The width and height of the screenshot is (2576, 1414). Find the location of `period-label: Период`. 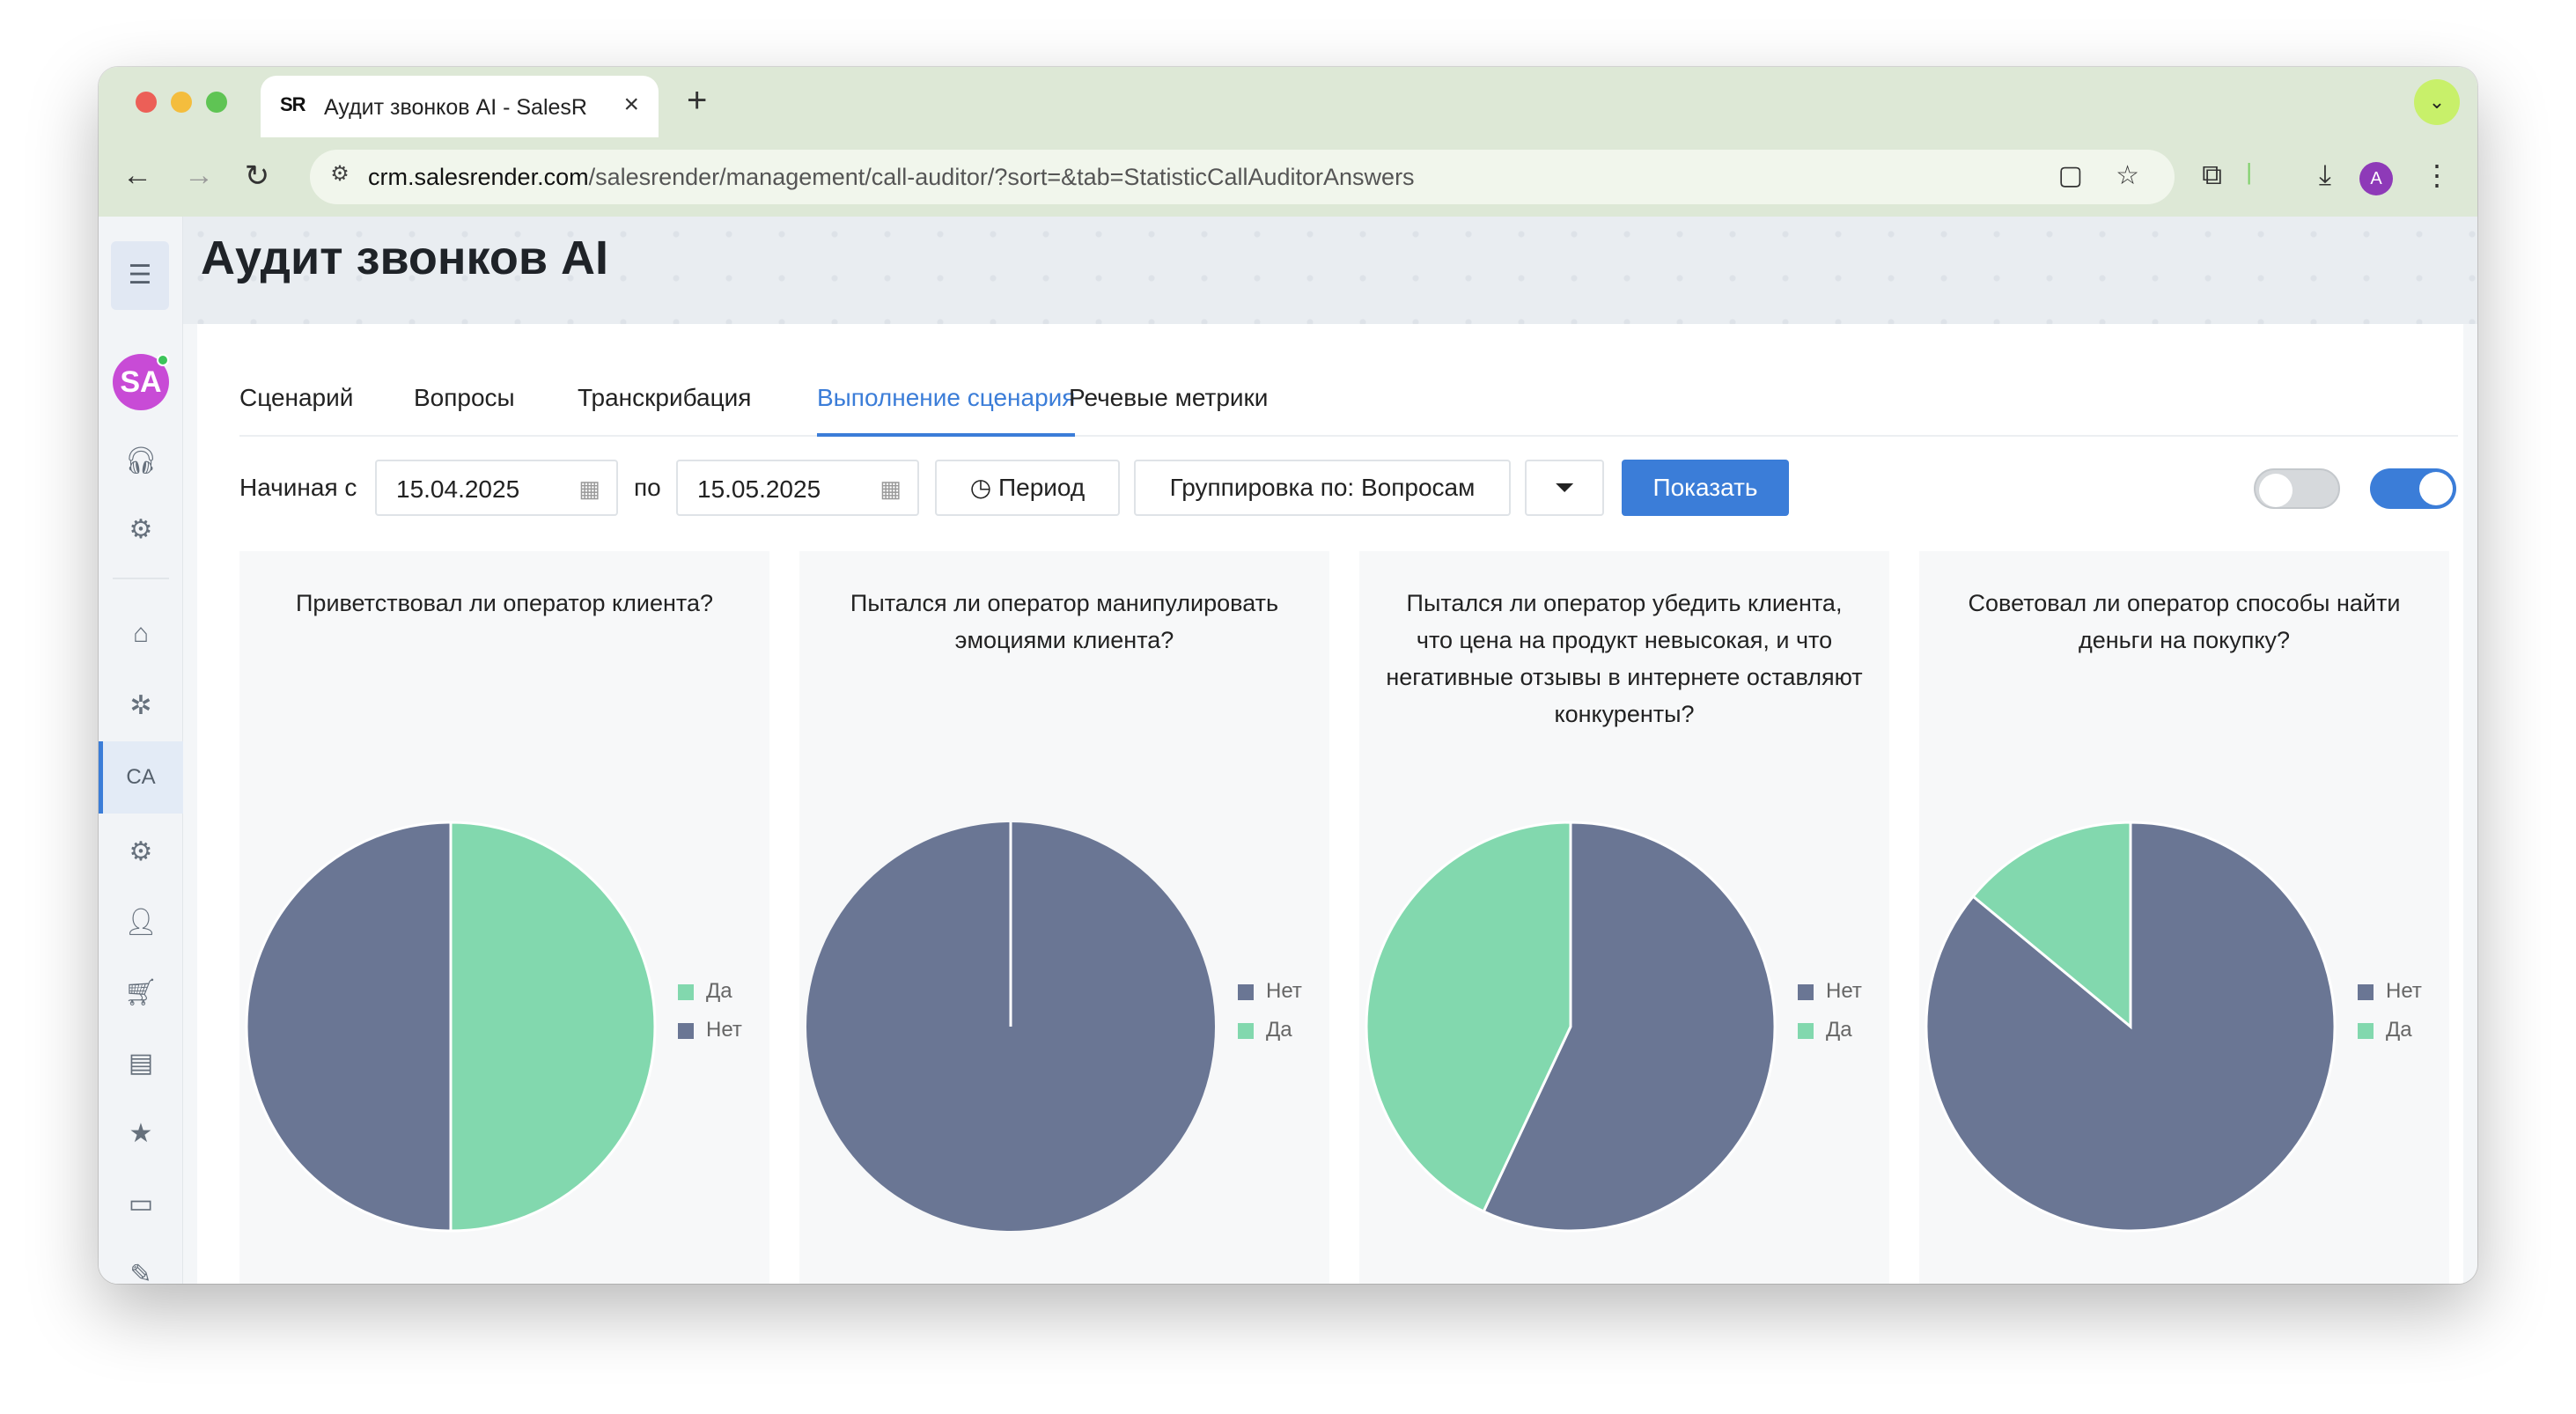

period-label: Период is located at coordinates (1042, 487).